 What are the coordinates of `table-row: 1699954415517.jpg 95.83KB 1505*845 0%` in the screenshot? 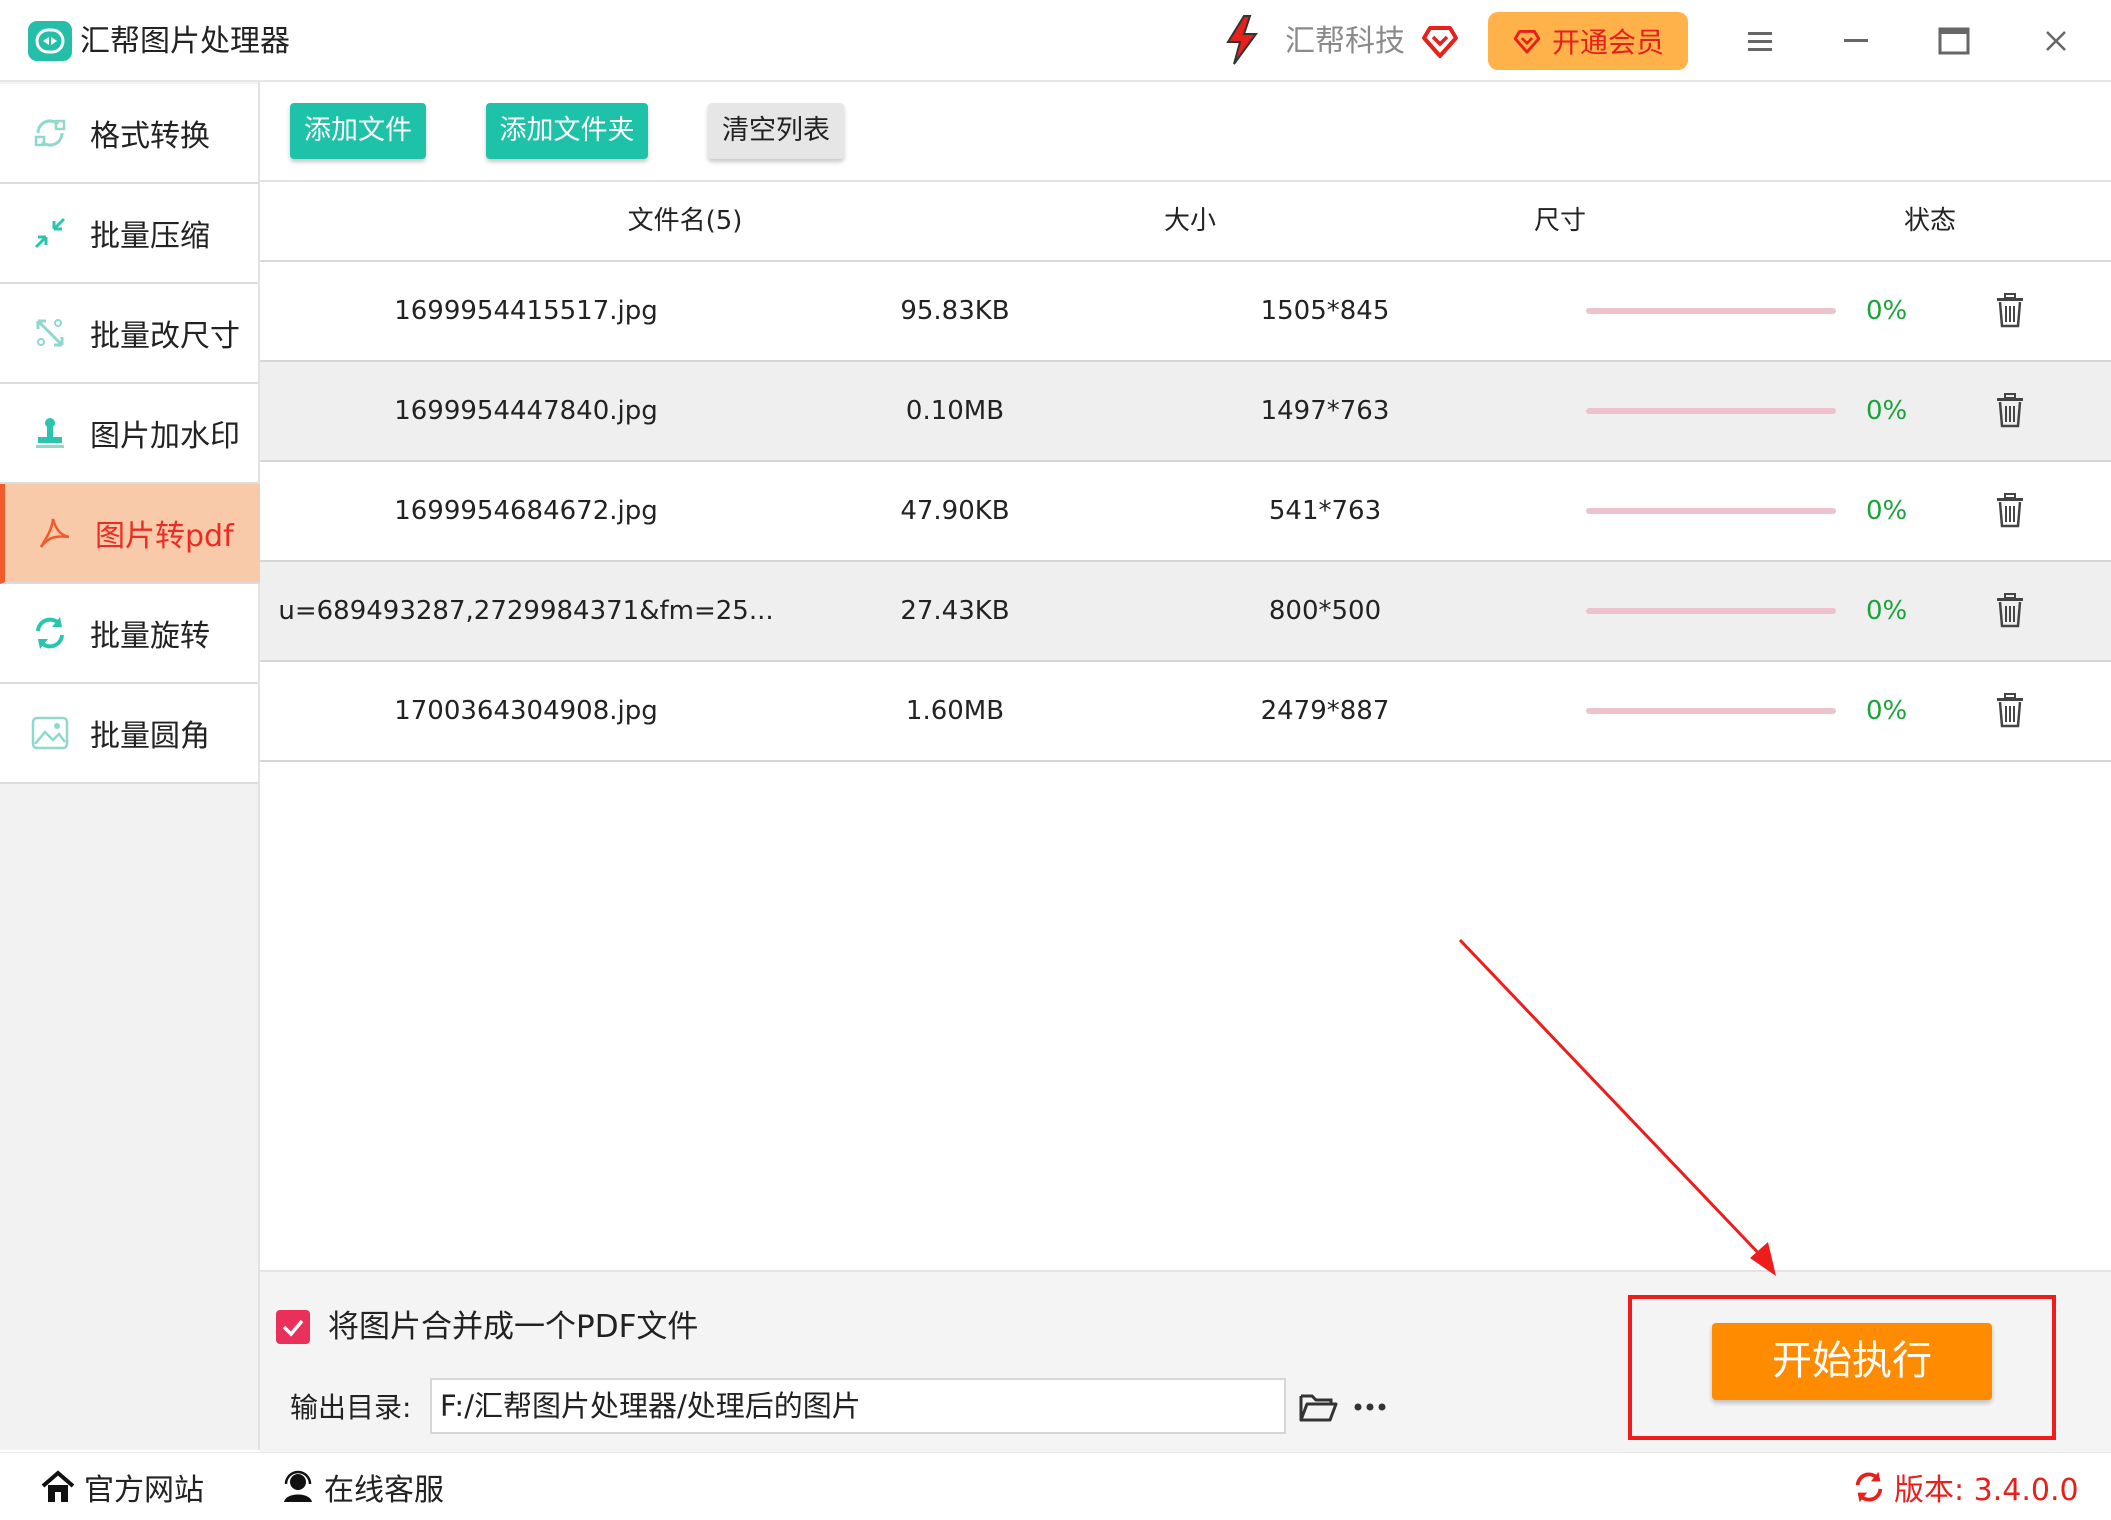 It's located at (1185, 312).